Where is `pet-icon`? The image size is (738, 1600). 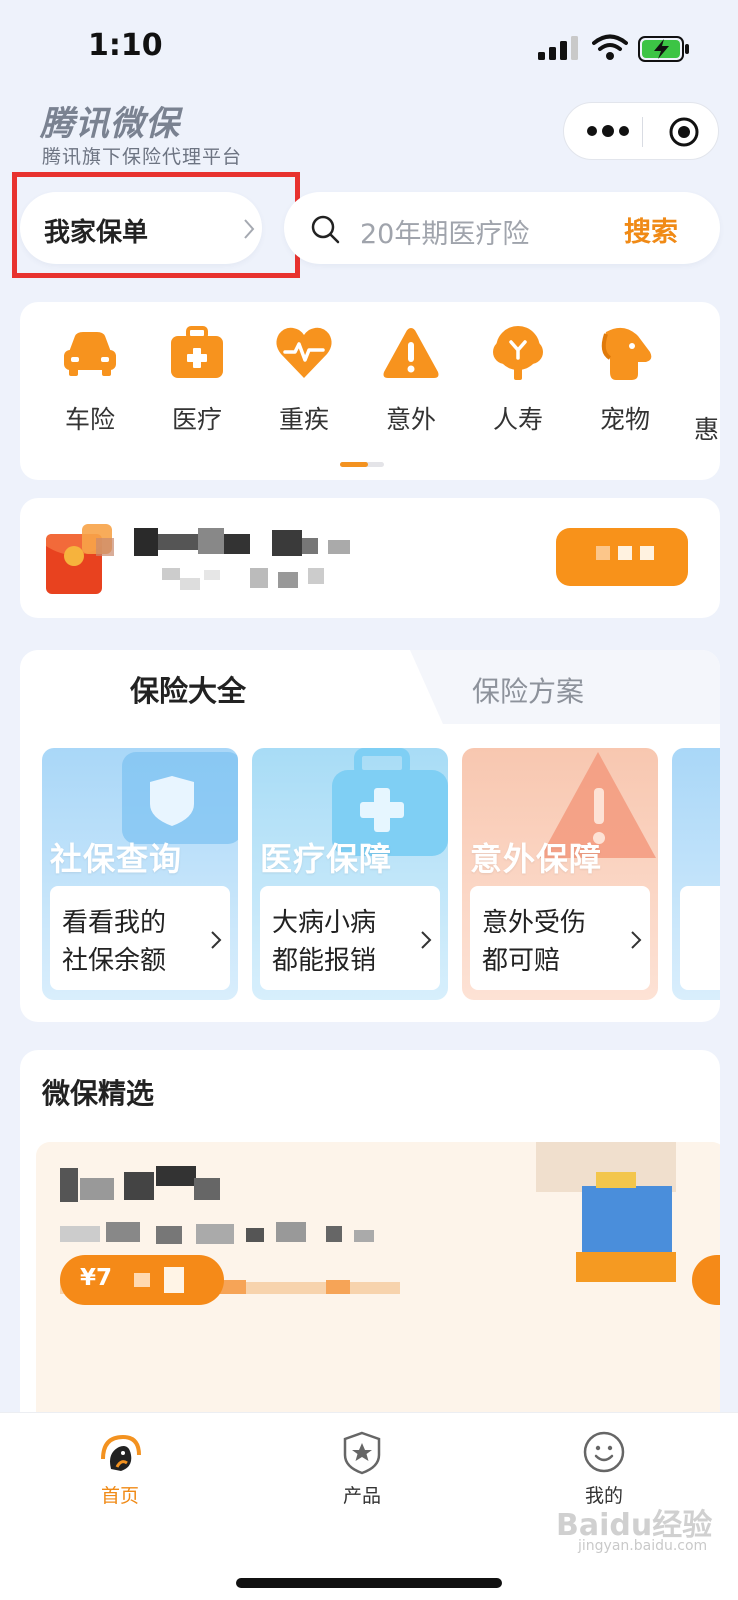
pet-icon is located at coordinates (626, 353).